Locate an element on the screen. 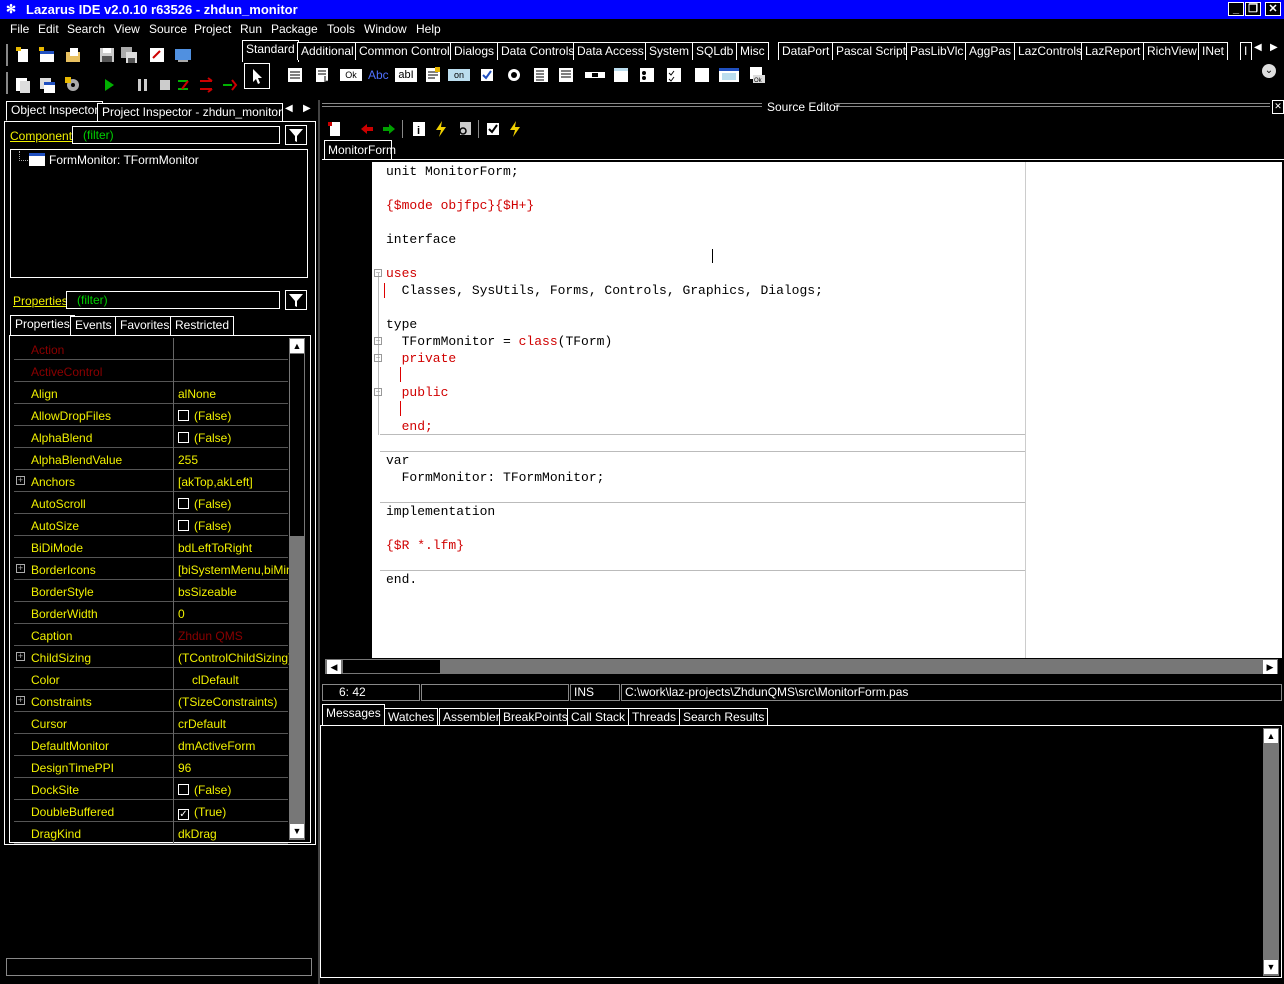  tab-restricted: Restricted is located at coordinates (202, 325).